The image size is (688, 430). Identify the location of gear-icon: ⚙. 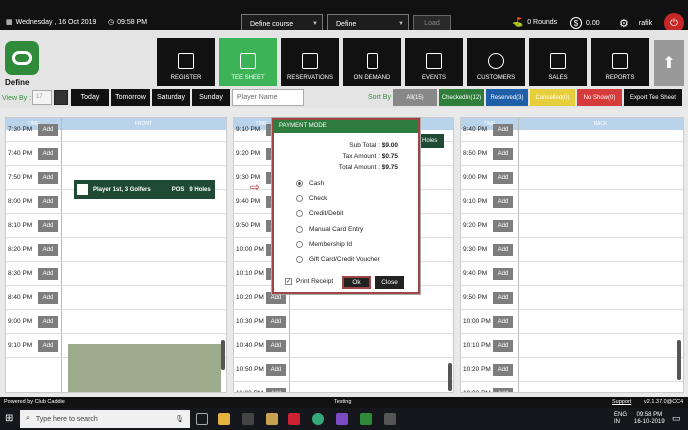
(624, 23).